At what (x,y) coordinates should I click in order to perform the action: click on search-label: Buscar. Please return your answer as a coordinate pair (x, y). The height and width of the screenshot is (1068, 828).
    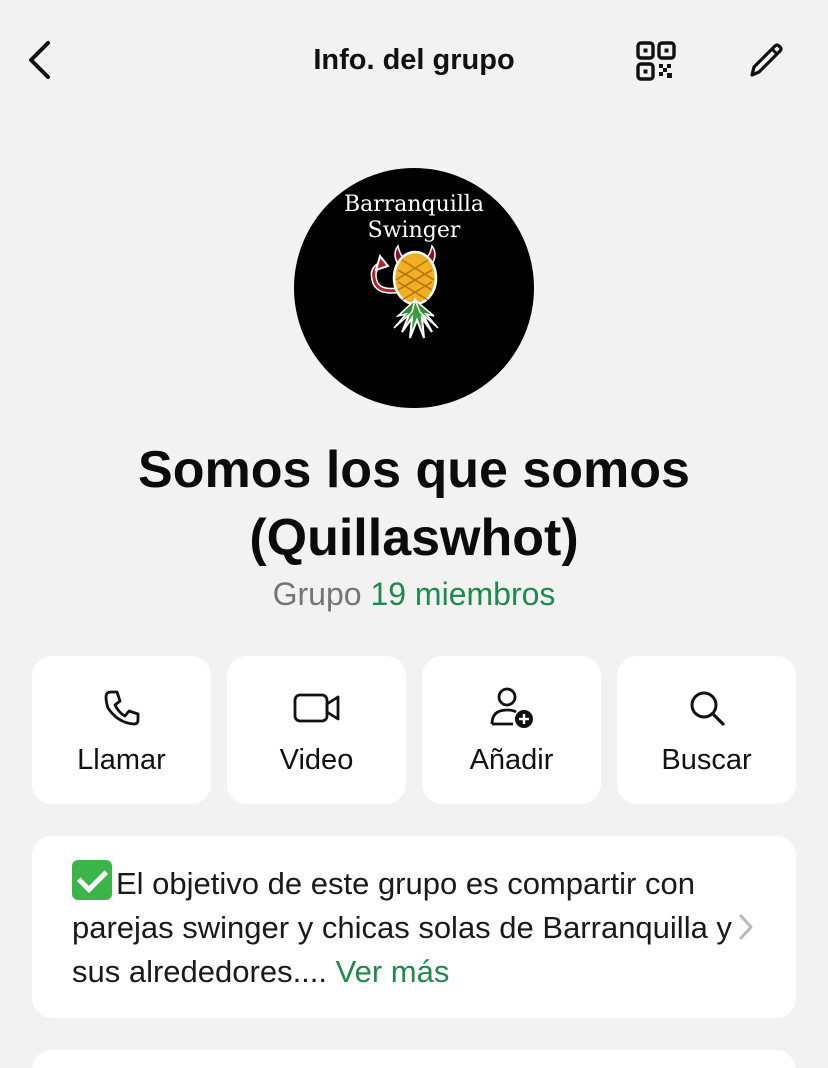
    Looking at the image, I should click on (706, 760).